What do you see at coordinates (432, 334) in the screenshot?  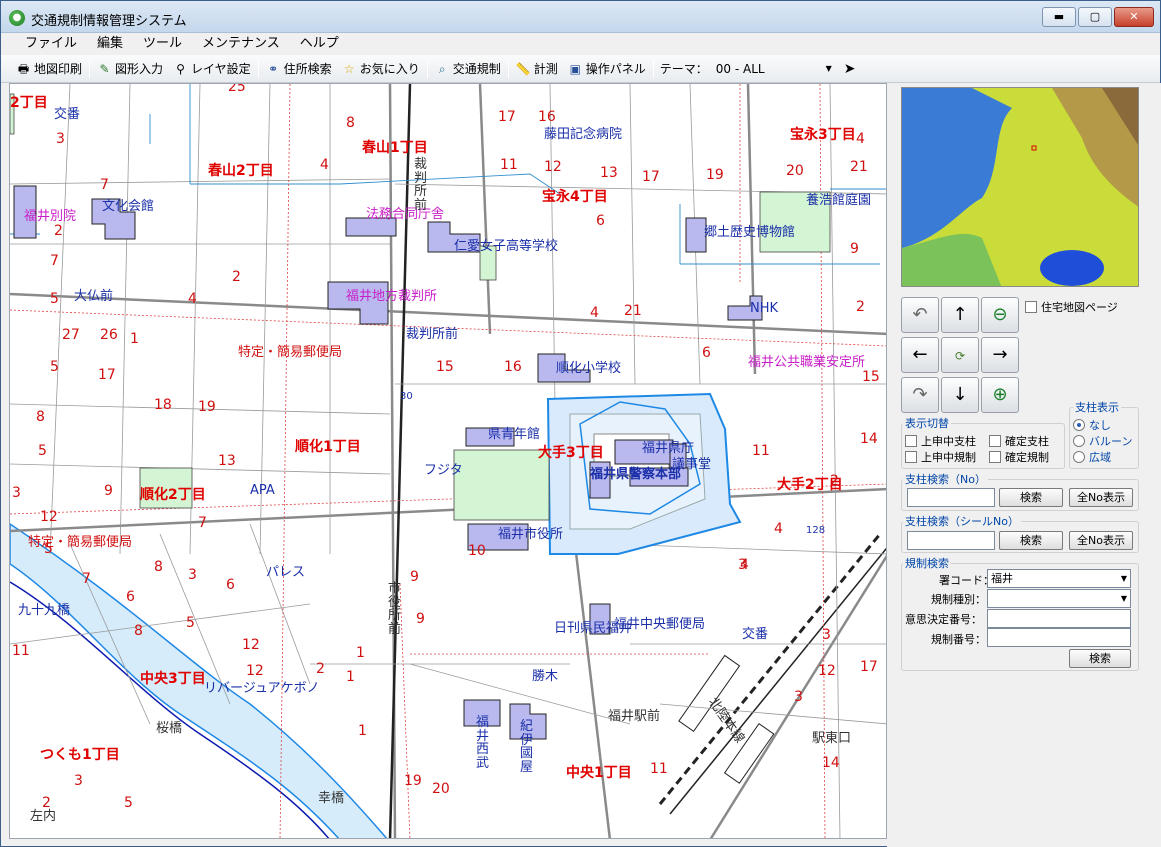 I see `place-label: 裁判所前` at bounding box center [432, 334].